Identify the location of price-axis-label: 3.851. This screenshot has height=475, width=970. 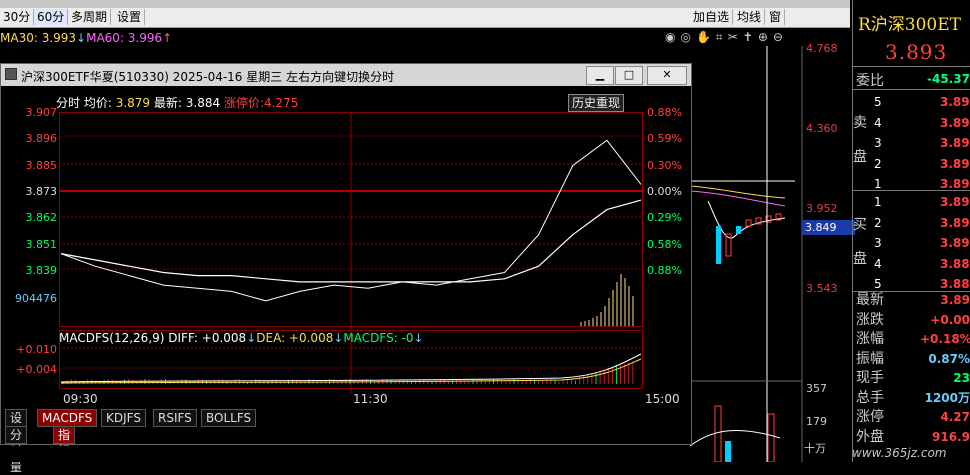
(41, 244).